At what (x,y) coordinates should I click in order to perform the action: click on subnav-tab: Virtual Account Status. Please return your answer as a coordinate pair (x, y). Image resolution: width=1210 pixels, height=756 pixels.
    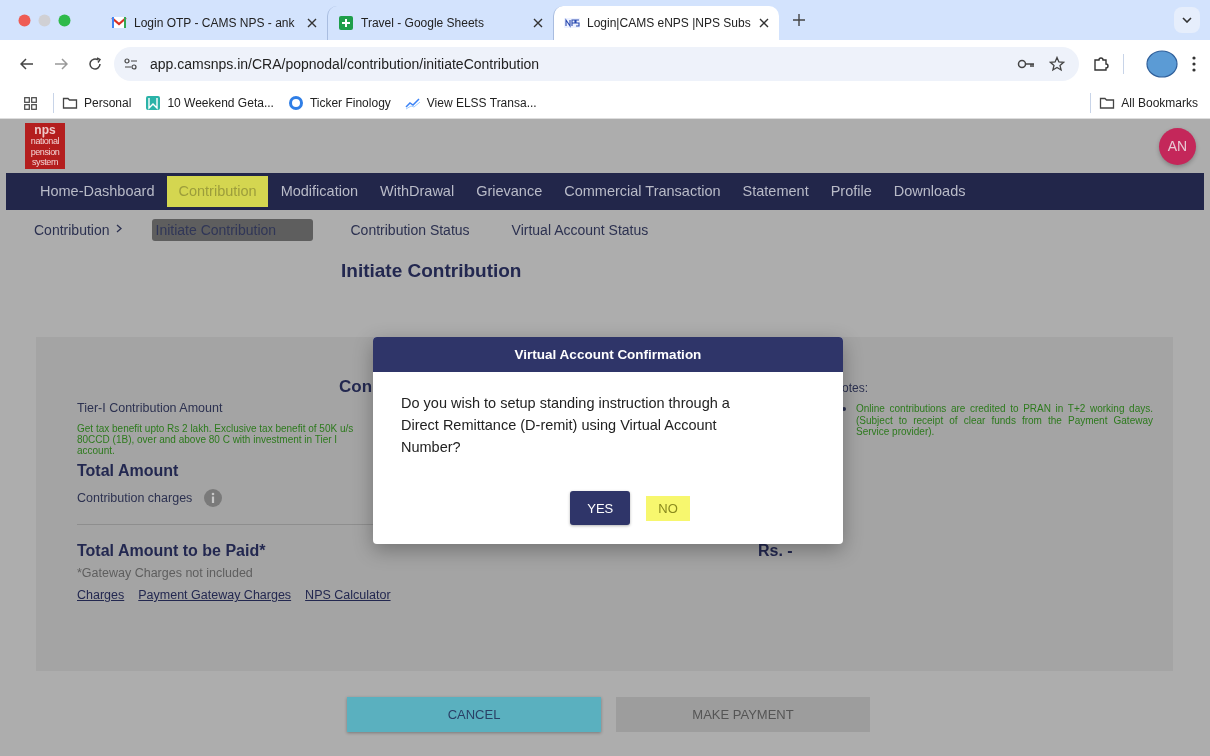
    Looking at the image, I should click on (580, 230).